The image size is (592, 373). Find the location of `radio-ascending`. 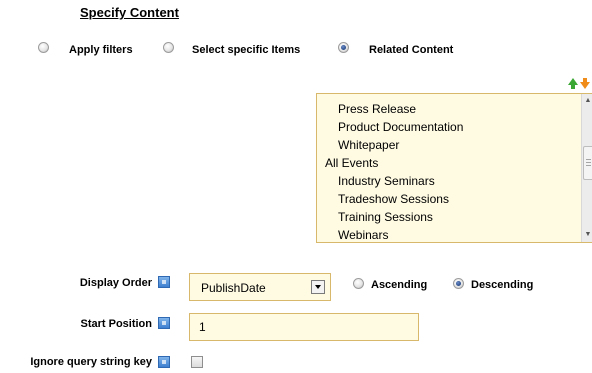

radio-ascending is located at coordinates (358, 283).